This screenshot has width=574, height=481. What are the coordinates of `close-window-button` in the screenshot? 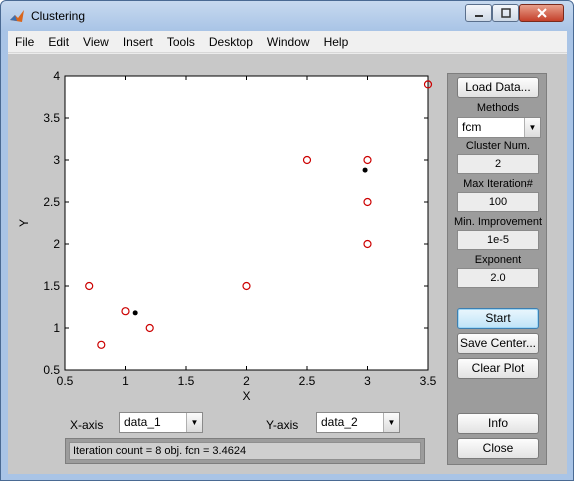 It's located at (541, 13).